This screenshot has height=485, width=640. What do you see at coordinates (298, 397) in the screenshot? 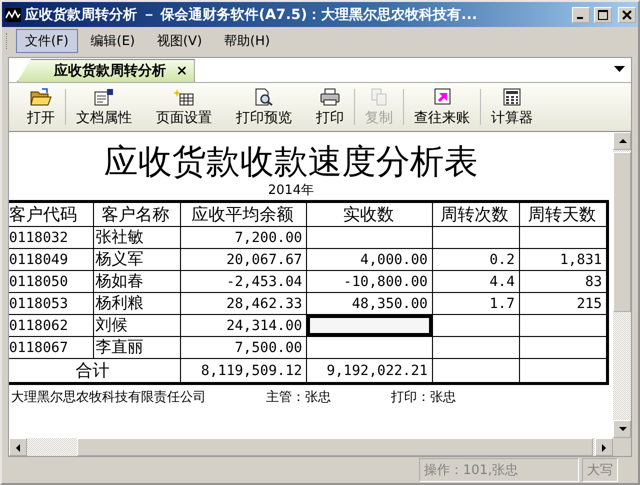
I see `supervisor-label: 主管：张忠` at bounding box center [298, 397].